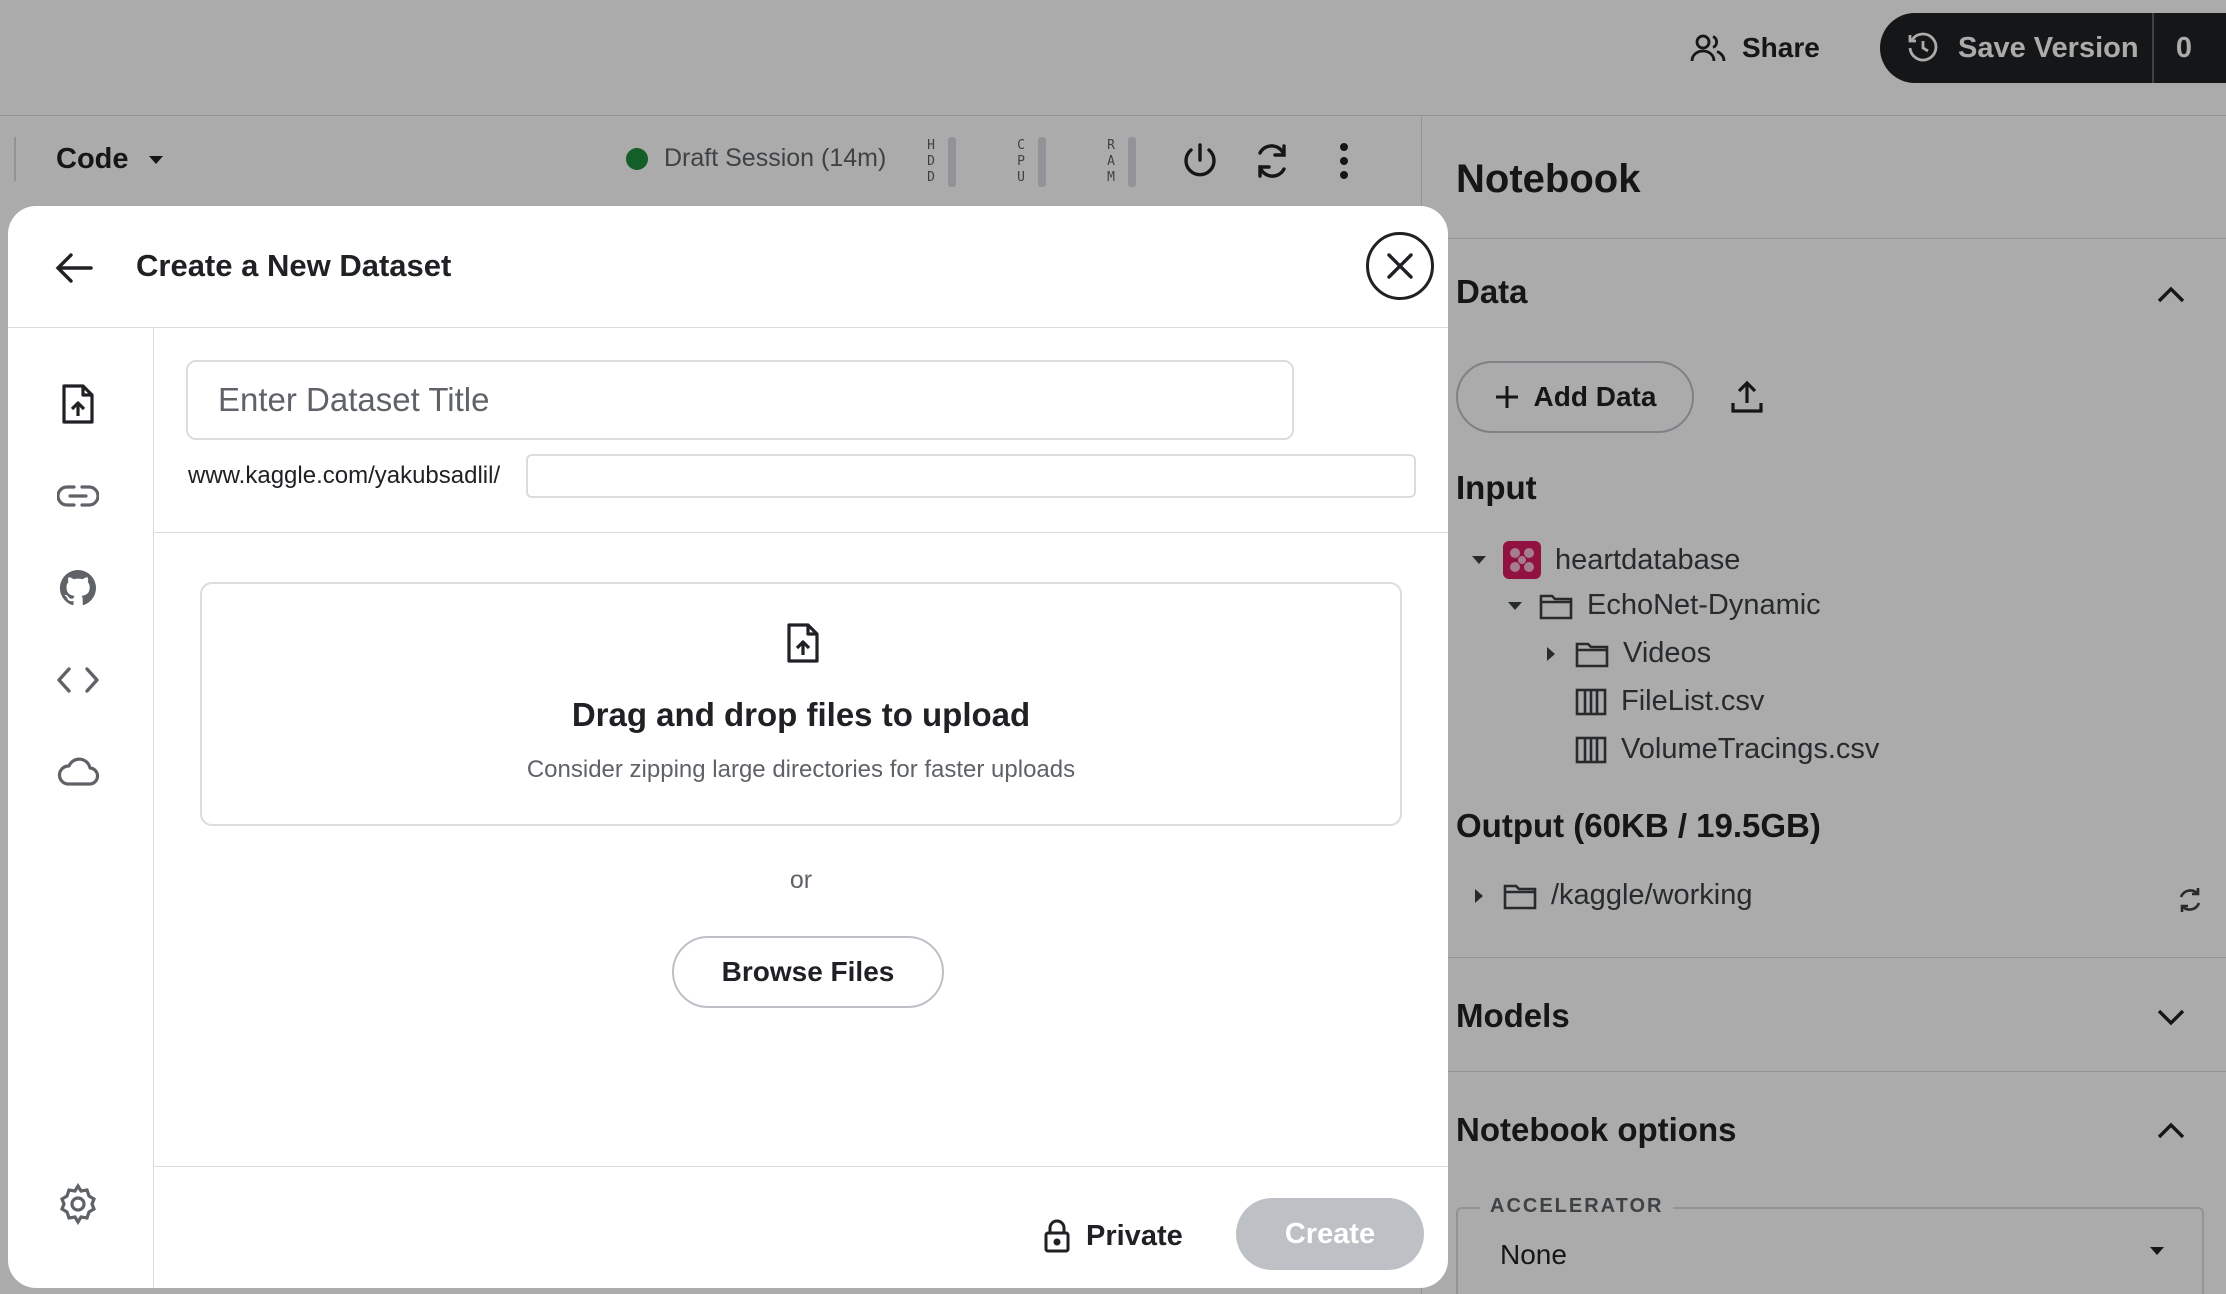  I want to click on link-icon, so click(78, 496).